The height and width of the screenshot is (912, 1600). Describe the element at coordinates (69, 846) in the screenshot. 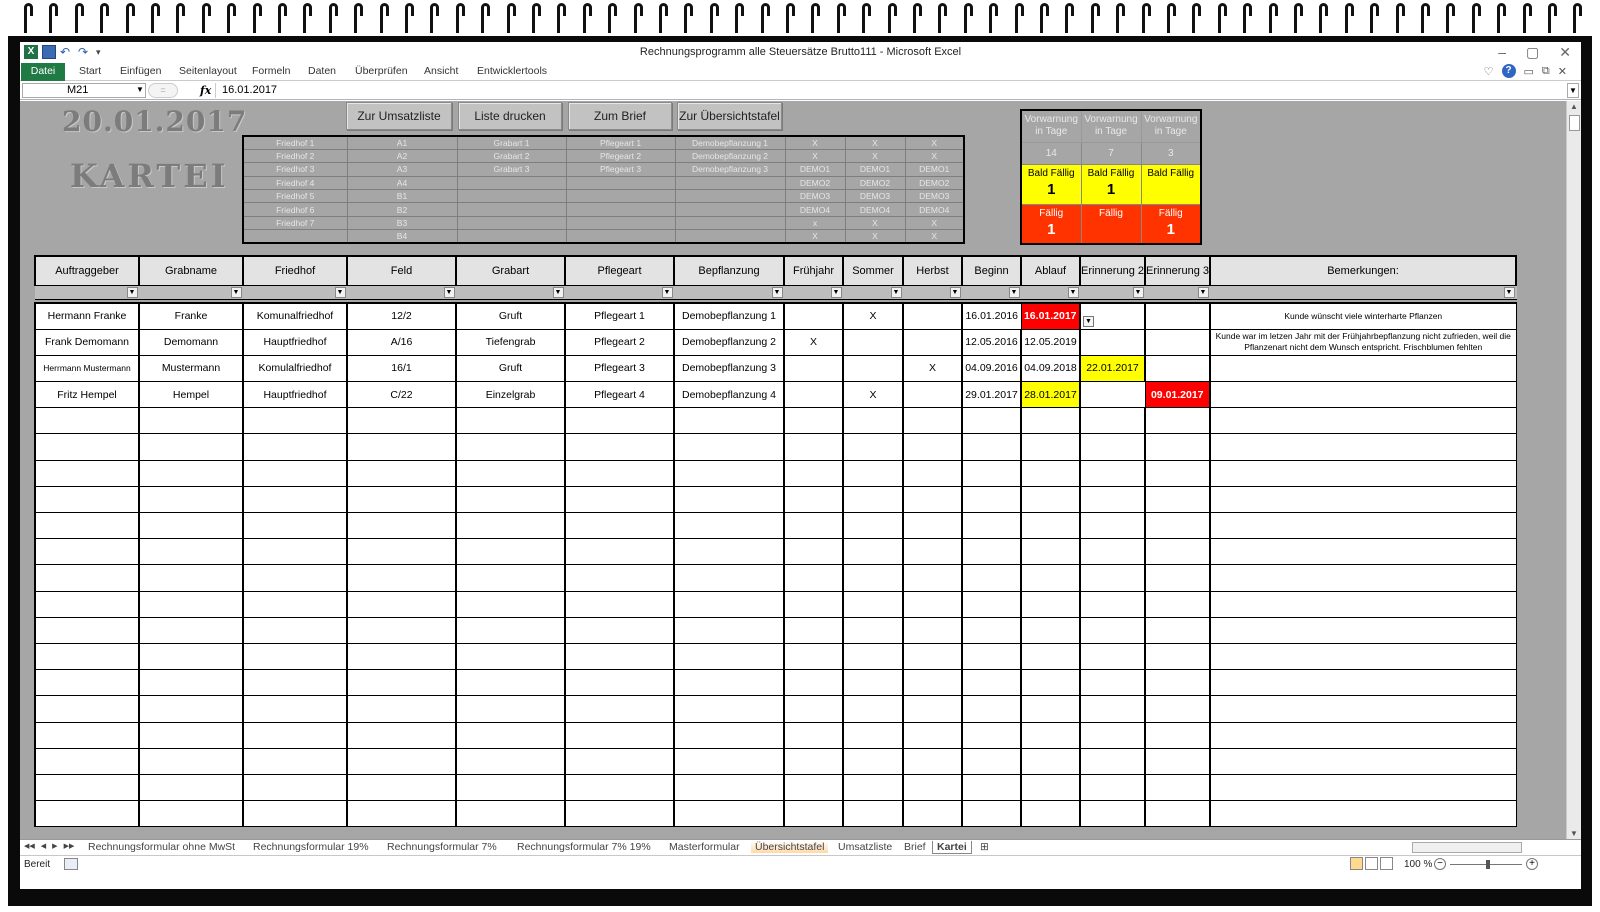

I see `last-sheet-icon: ▶▶` at that location.